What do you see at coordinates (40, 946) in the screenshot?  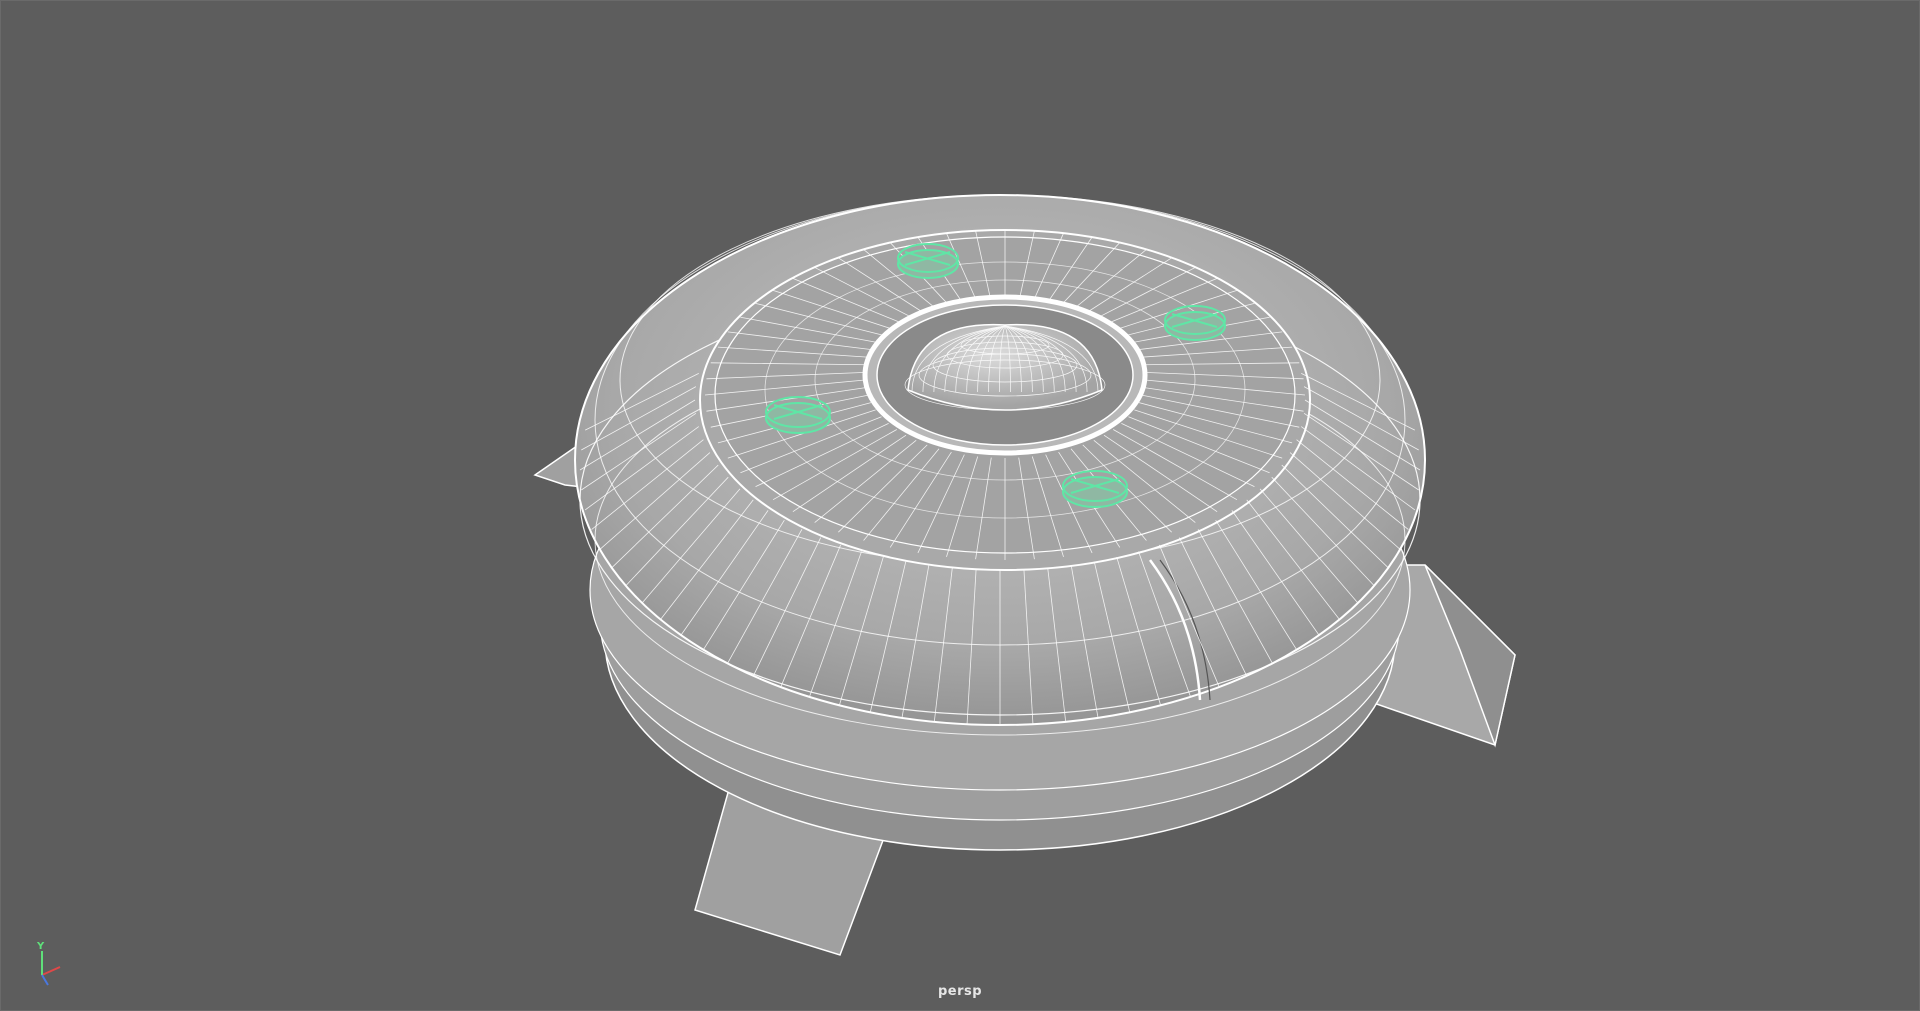 I see `axis-y-label: Y` at bounding box center [40, 946].